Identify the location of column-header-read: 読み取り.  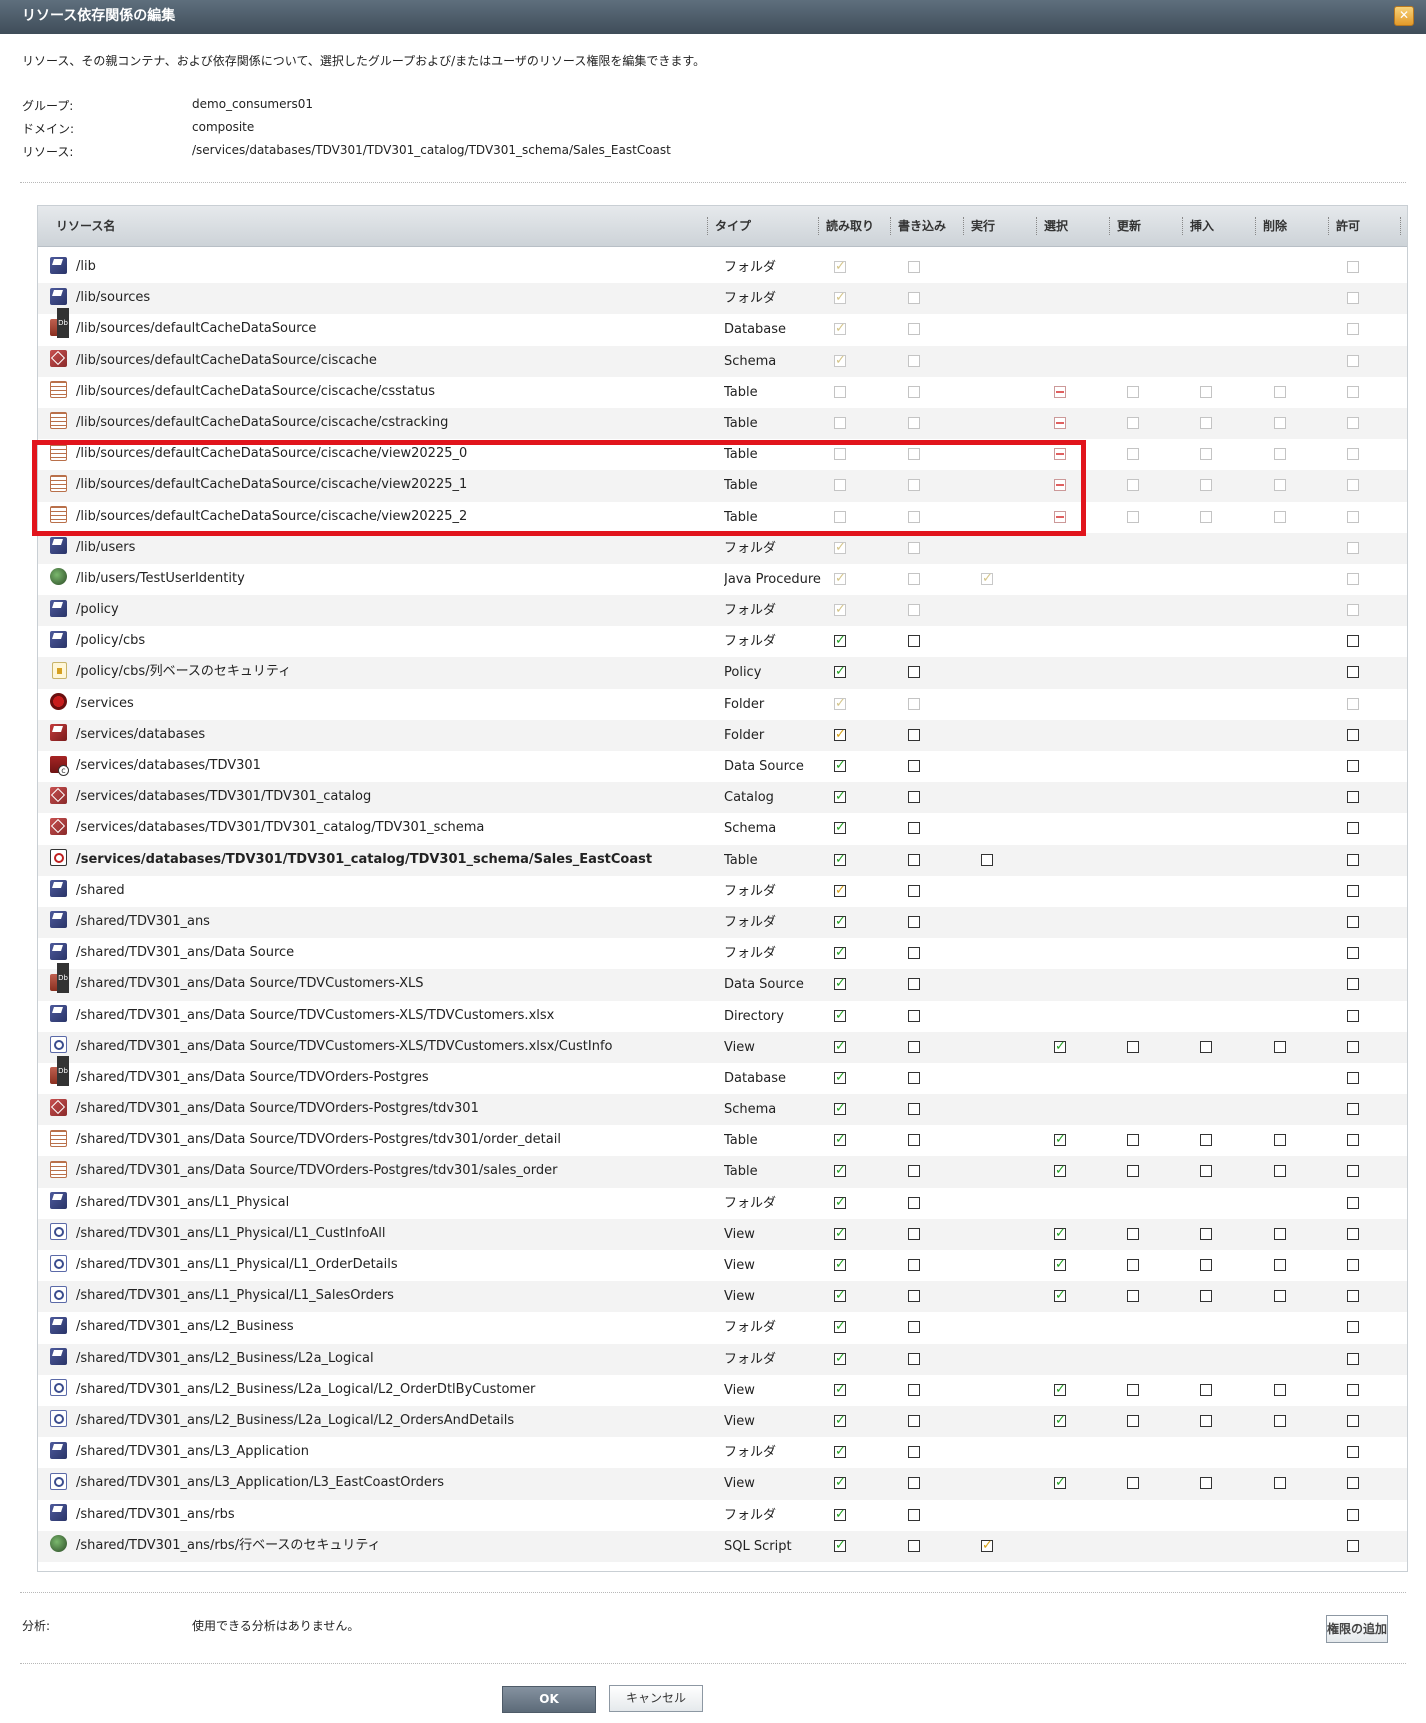
(850, 226).